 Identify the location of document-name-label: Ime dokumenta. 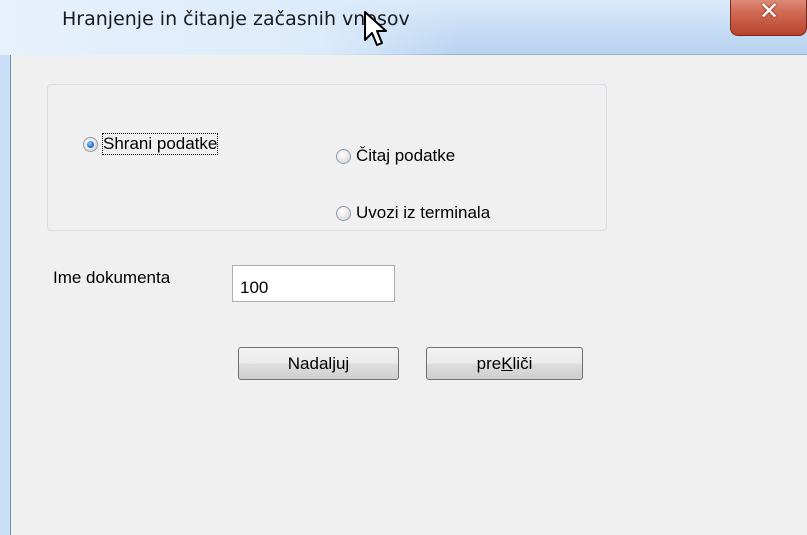
(112, 277).